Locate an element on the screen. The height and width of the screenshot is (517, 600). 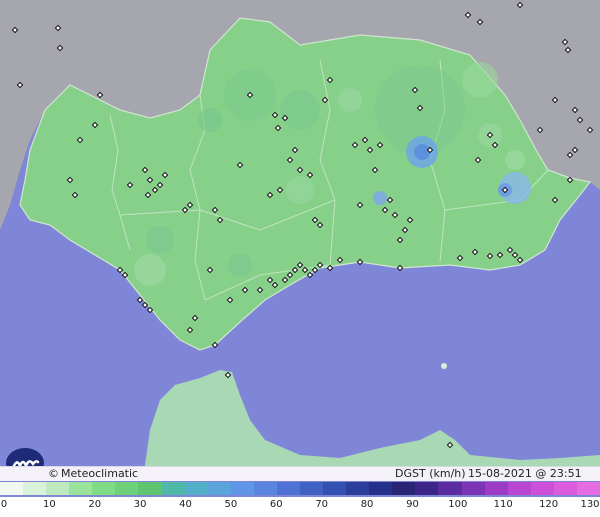
scale-label: 80 is located at coordinates (367, 504).